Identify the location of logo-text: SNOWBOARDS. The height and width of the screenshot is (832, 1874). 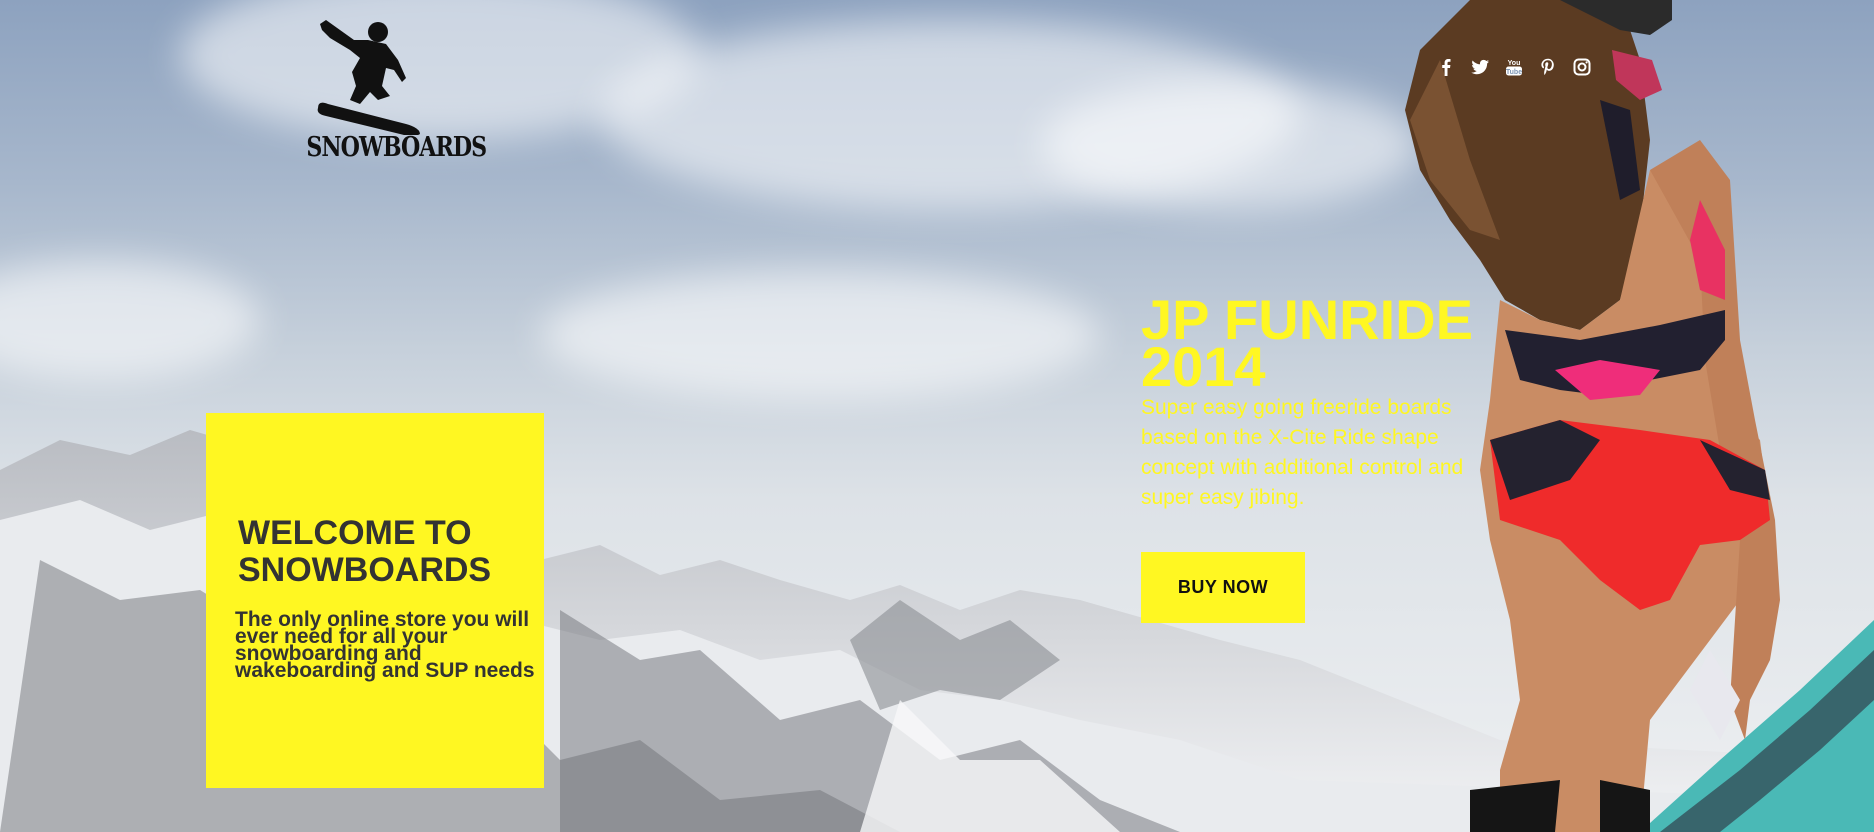
(396, 147).